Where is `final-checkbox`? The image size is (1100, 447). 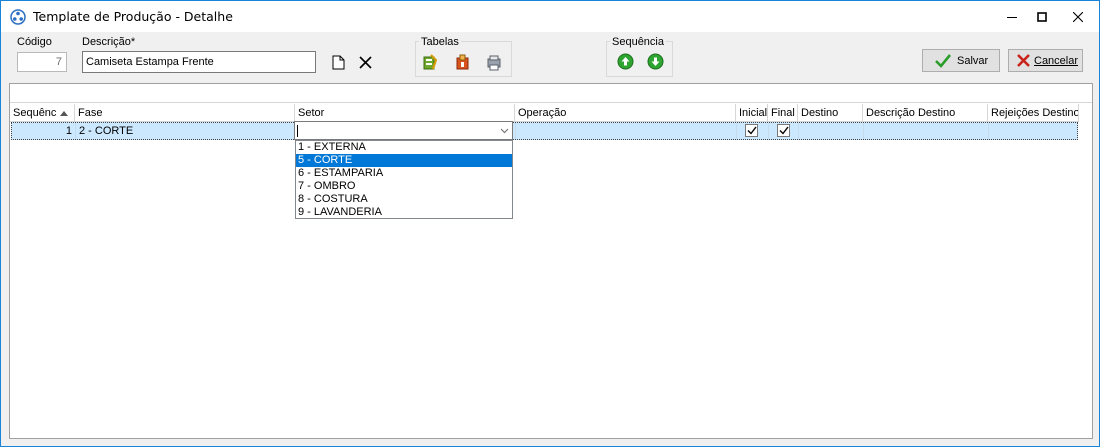
final-checkbox is located at coordinates (783, 130).